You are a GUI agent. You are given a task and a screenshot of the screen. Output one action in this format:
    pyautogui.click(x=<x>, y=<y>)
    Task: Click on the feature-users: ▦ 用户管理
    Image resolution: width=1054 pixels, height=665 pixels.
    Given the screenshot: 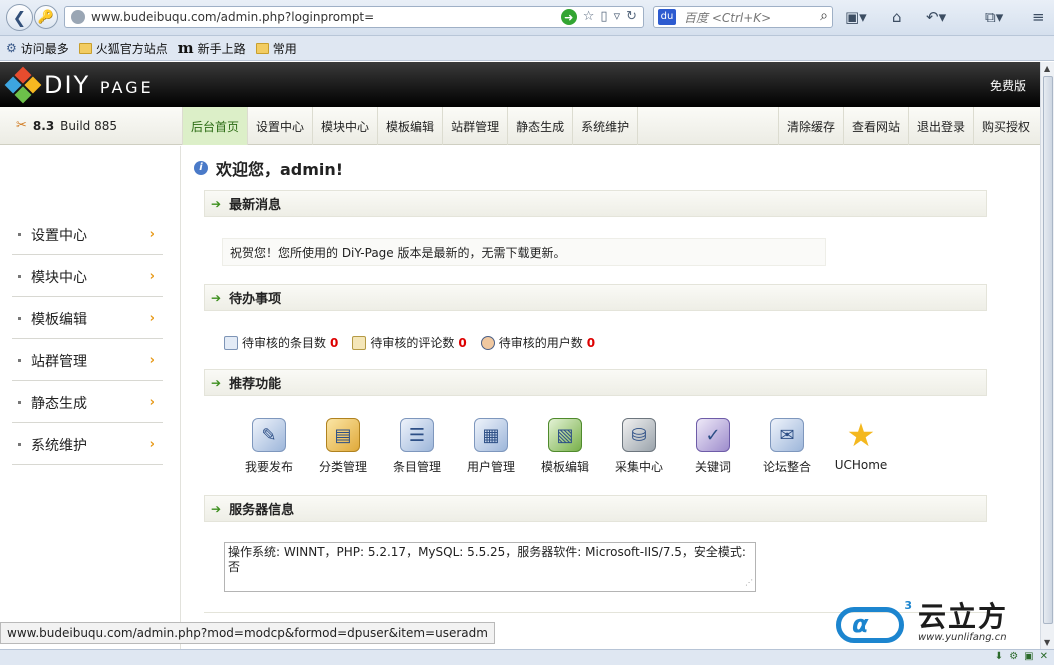 What is the action you would take?
    pyautogui.click(x=491, y=446)
    